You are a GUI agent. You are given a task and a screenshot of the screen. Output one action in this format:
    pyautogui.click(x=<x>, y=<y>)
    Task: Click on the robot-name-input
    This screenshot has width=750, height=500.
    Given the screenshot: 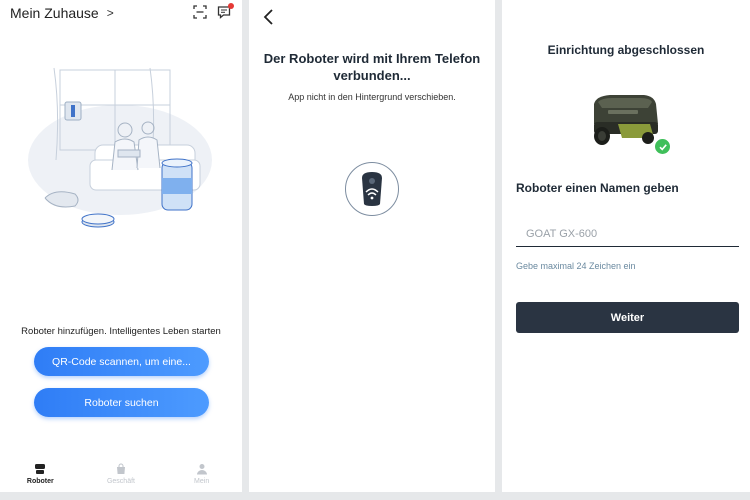 What is the action you would take?
    pyautogui.click(x=627, y=234)
    